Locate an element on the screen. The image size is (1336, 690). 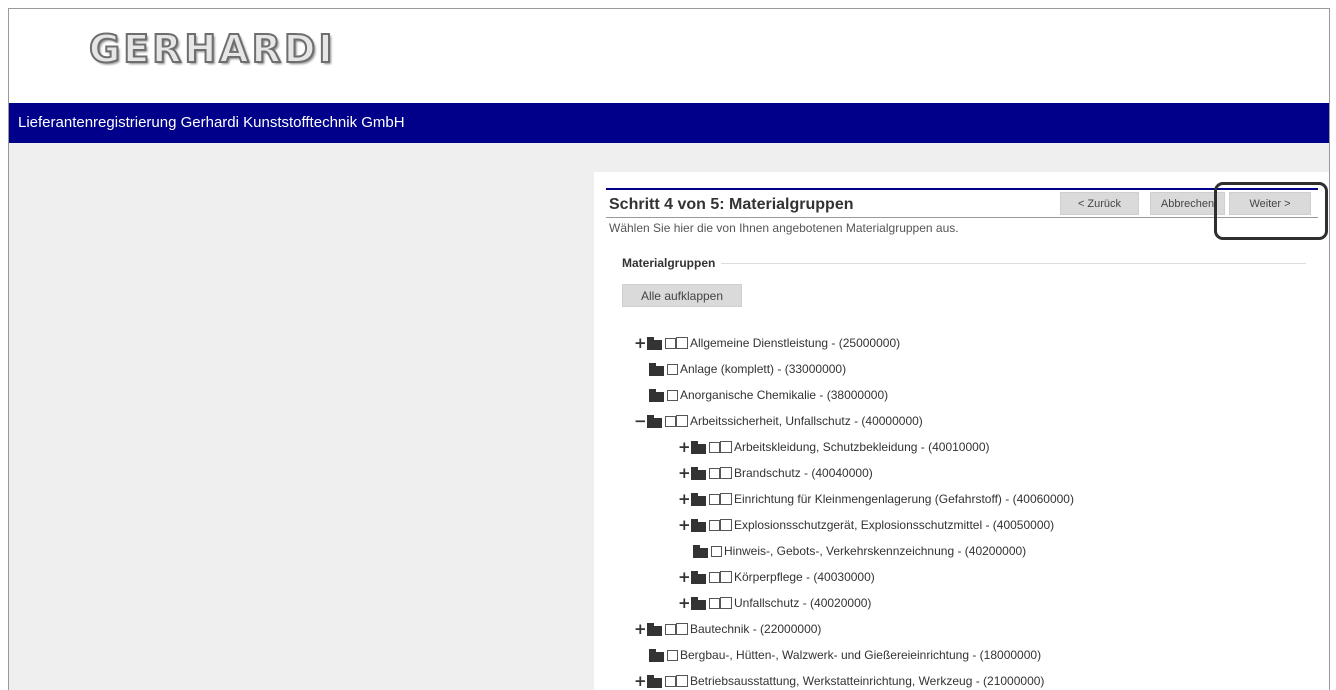
site-header: GERHARDI is located at coordinates (669, 56).